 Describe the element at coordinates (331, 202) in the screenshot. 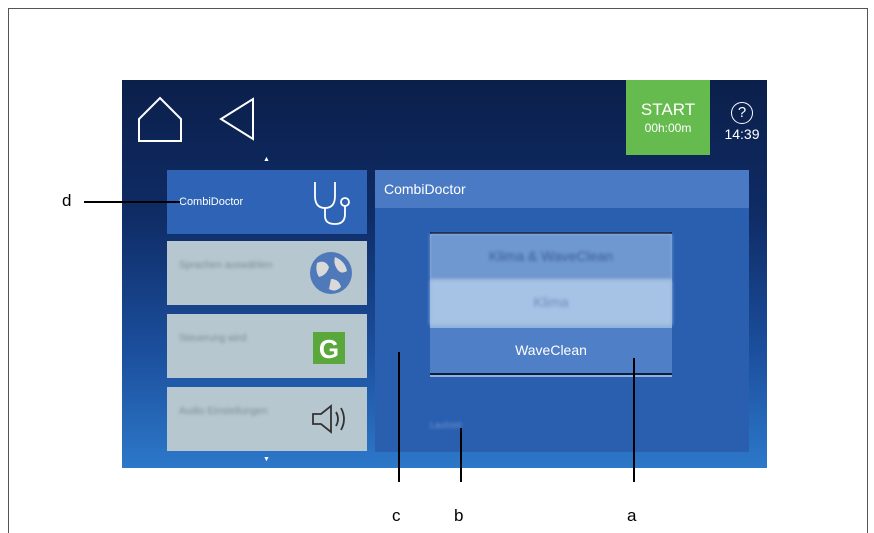

I see `stethoscope-icon` at that location.